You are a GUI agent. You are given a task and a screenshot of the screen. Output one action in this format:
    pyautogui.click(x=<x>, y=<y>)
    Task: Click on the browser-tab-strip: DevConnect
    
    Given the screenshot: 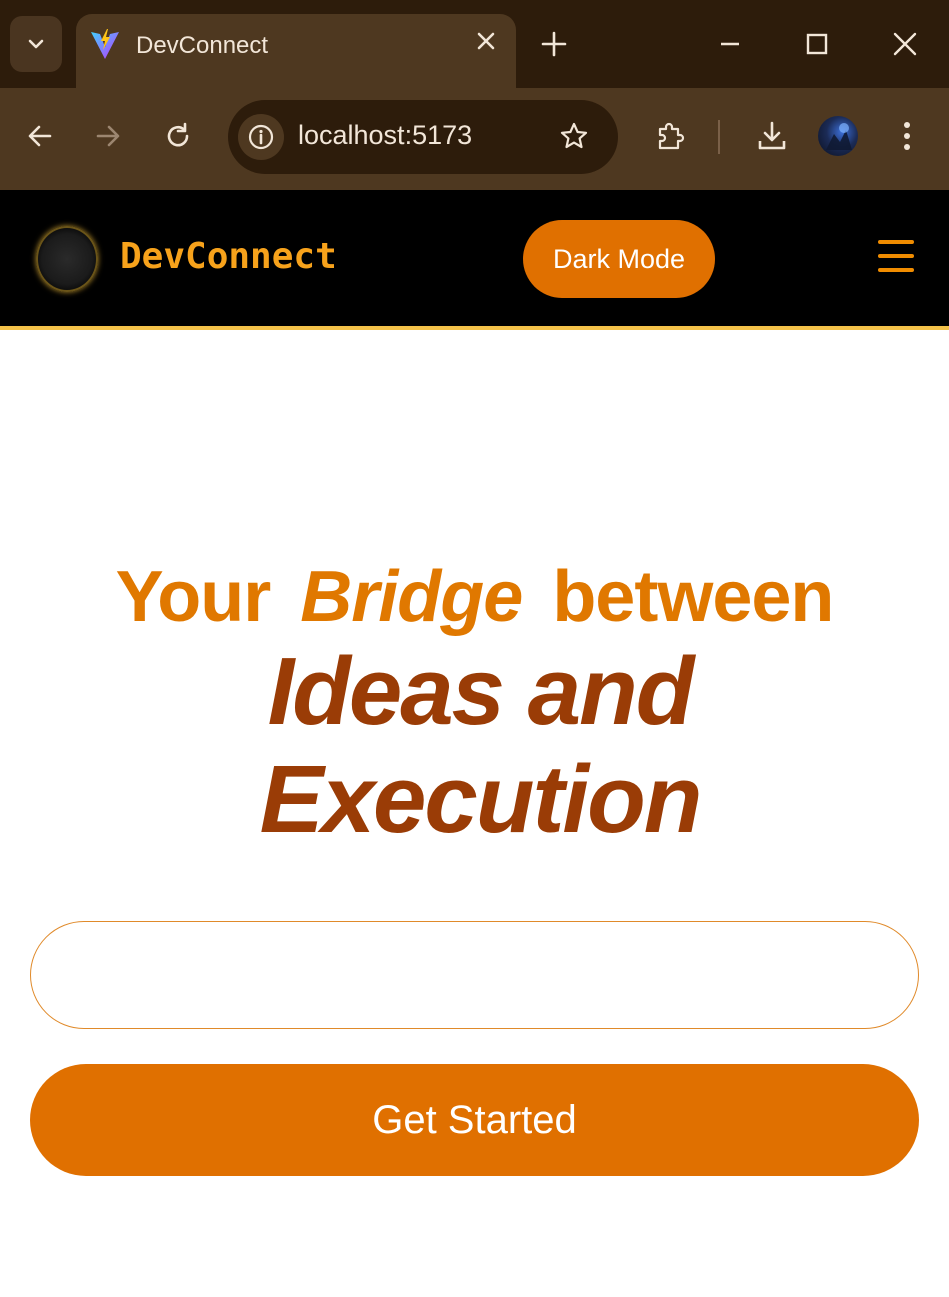 What is the action you would take?
    pyautogui.click(x=474, y=45)
    